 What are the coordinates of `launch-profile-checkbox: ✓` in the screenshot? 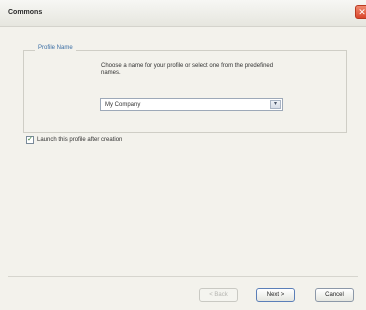 It's located at (30, 140).